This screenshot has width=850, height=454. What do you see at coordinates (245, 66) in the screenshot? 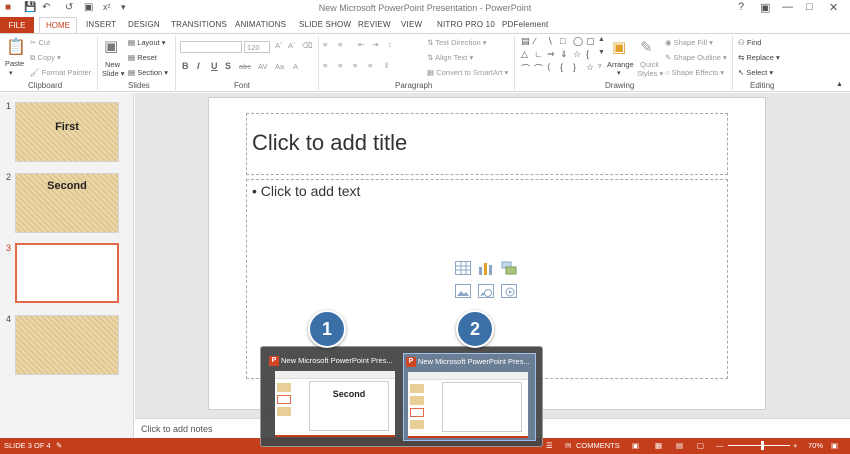
I see `strikethrough-button: abc` at bounding box center [245, 66].